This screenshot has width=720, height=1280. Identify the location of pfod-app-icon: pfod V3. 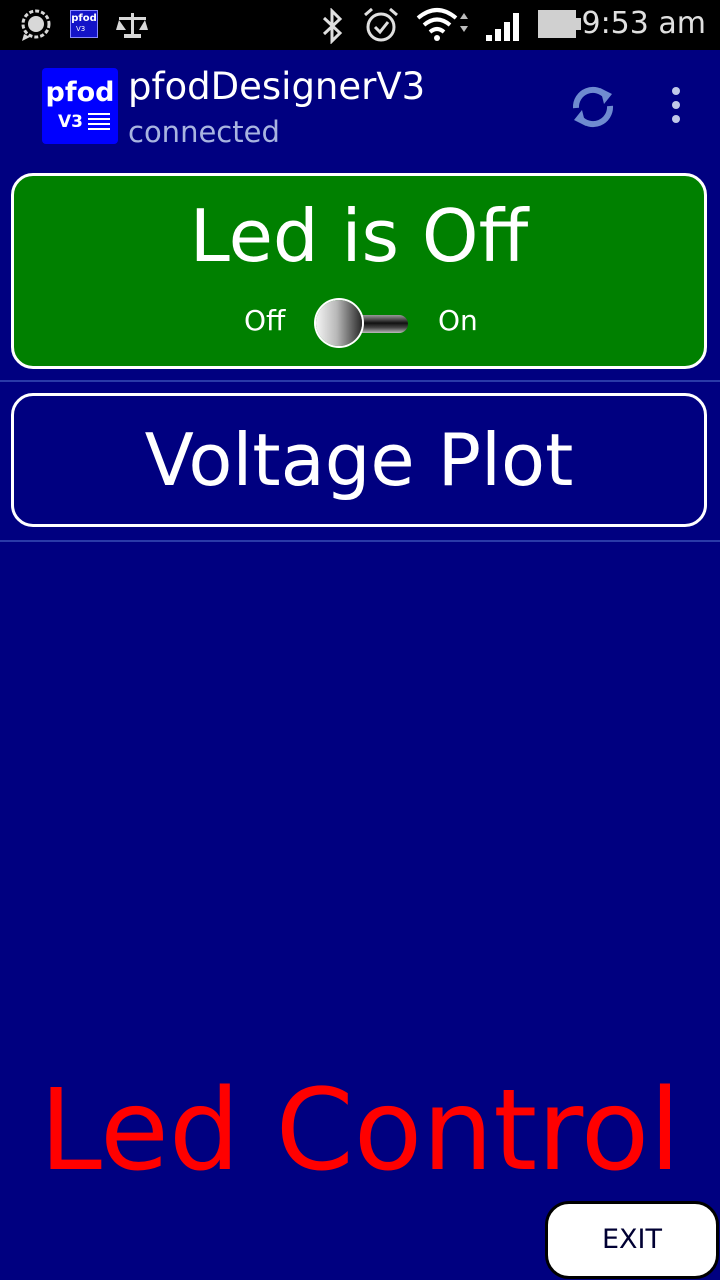
(84, 24).